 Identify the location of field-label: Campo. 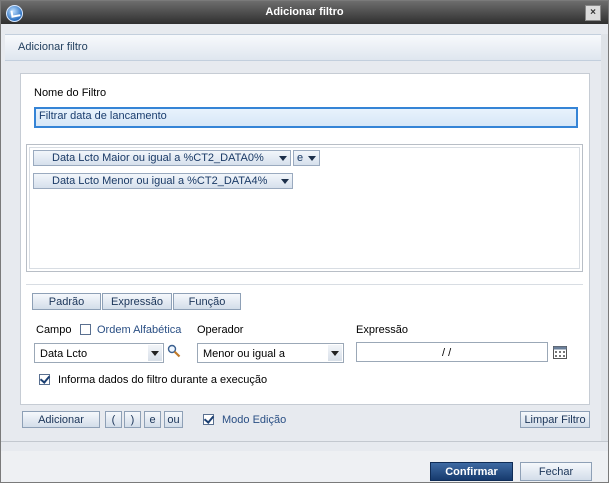
(54, 330).